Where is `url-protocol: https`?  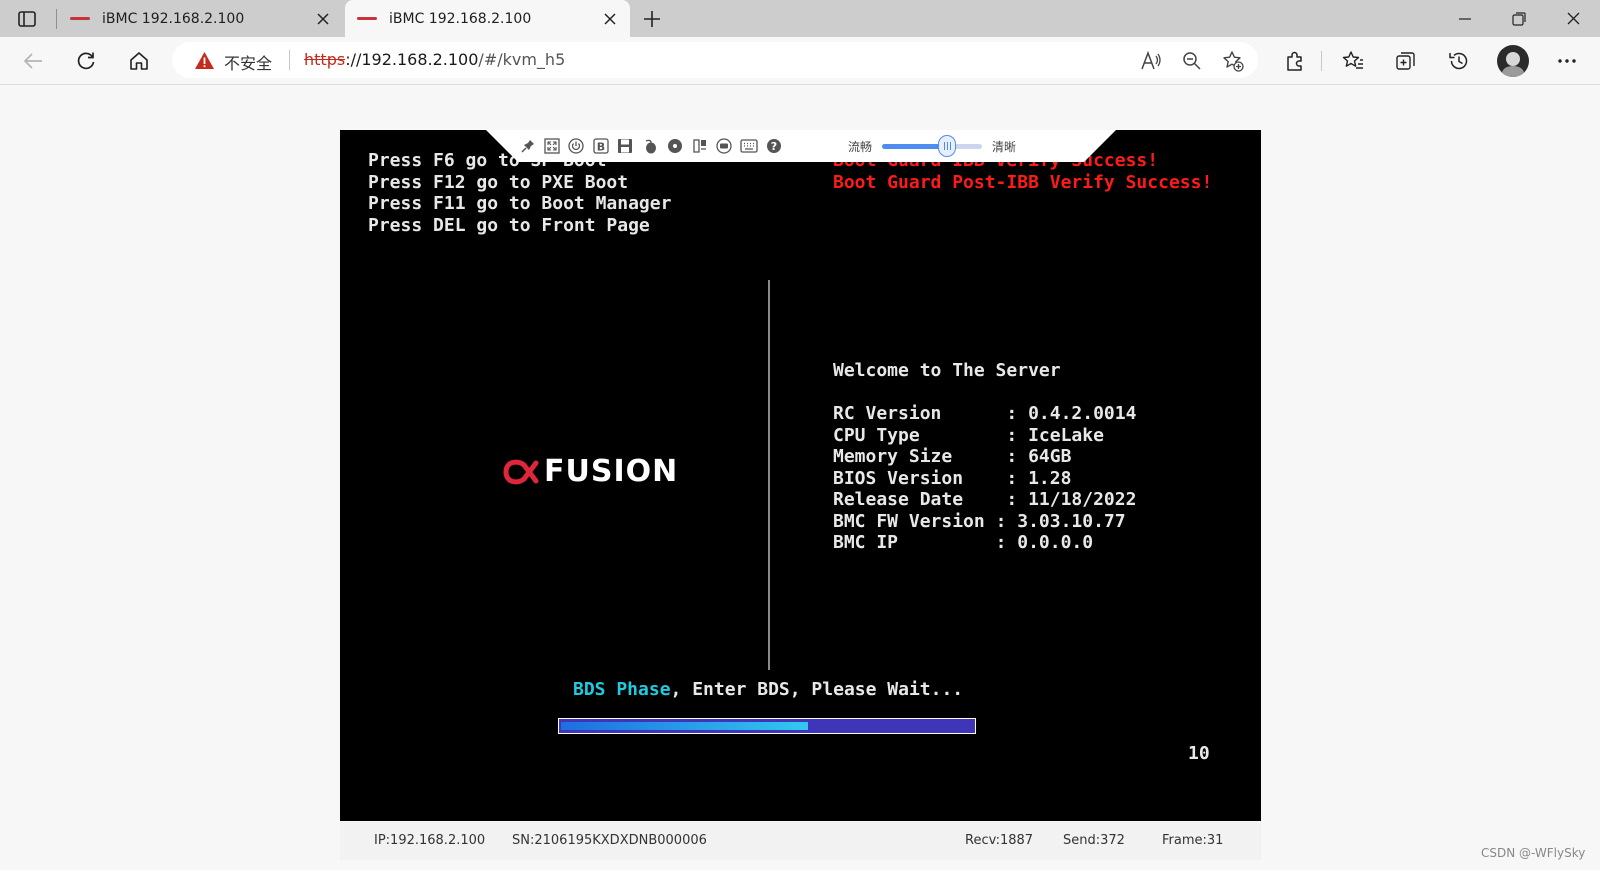 url-protocol: https is located at coordinates (325, 59).